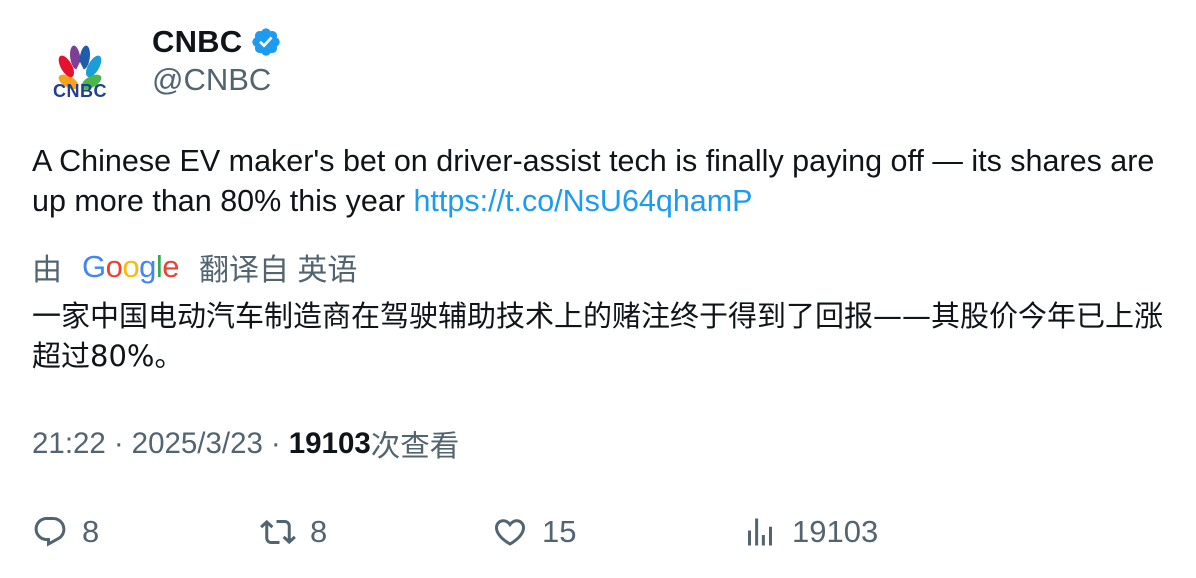 The width and height of the screenshot is (1196, 578). I want to click on translation-attribution: 由 Google 翻译自 英语, so click(194, 267).